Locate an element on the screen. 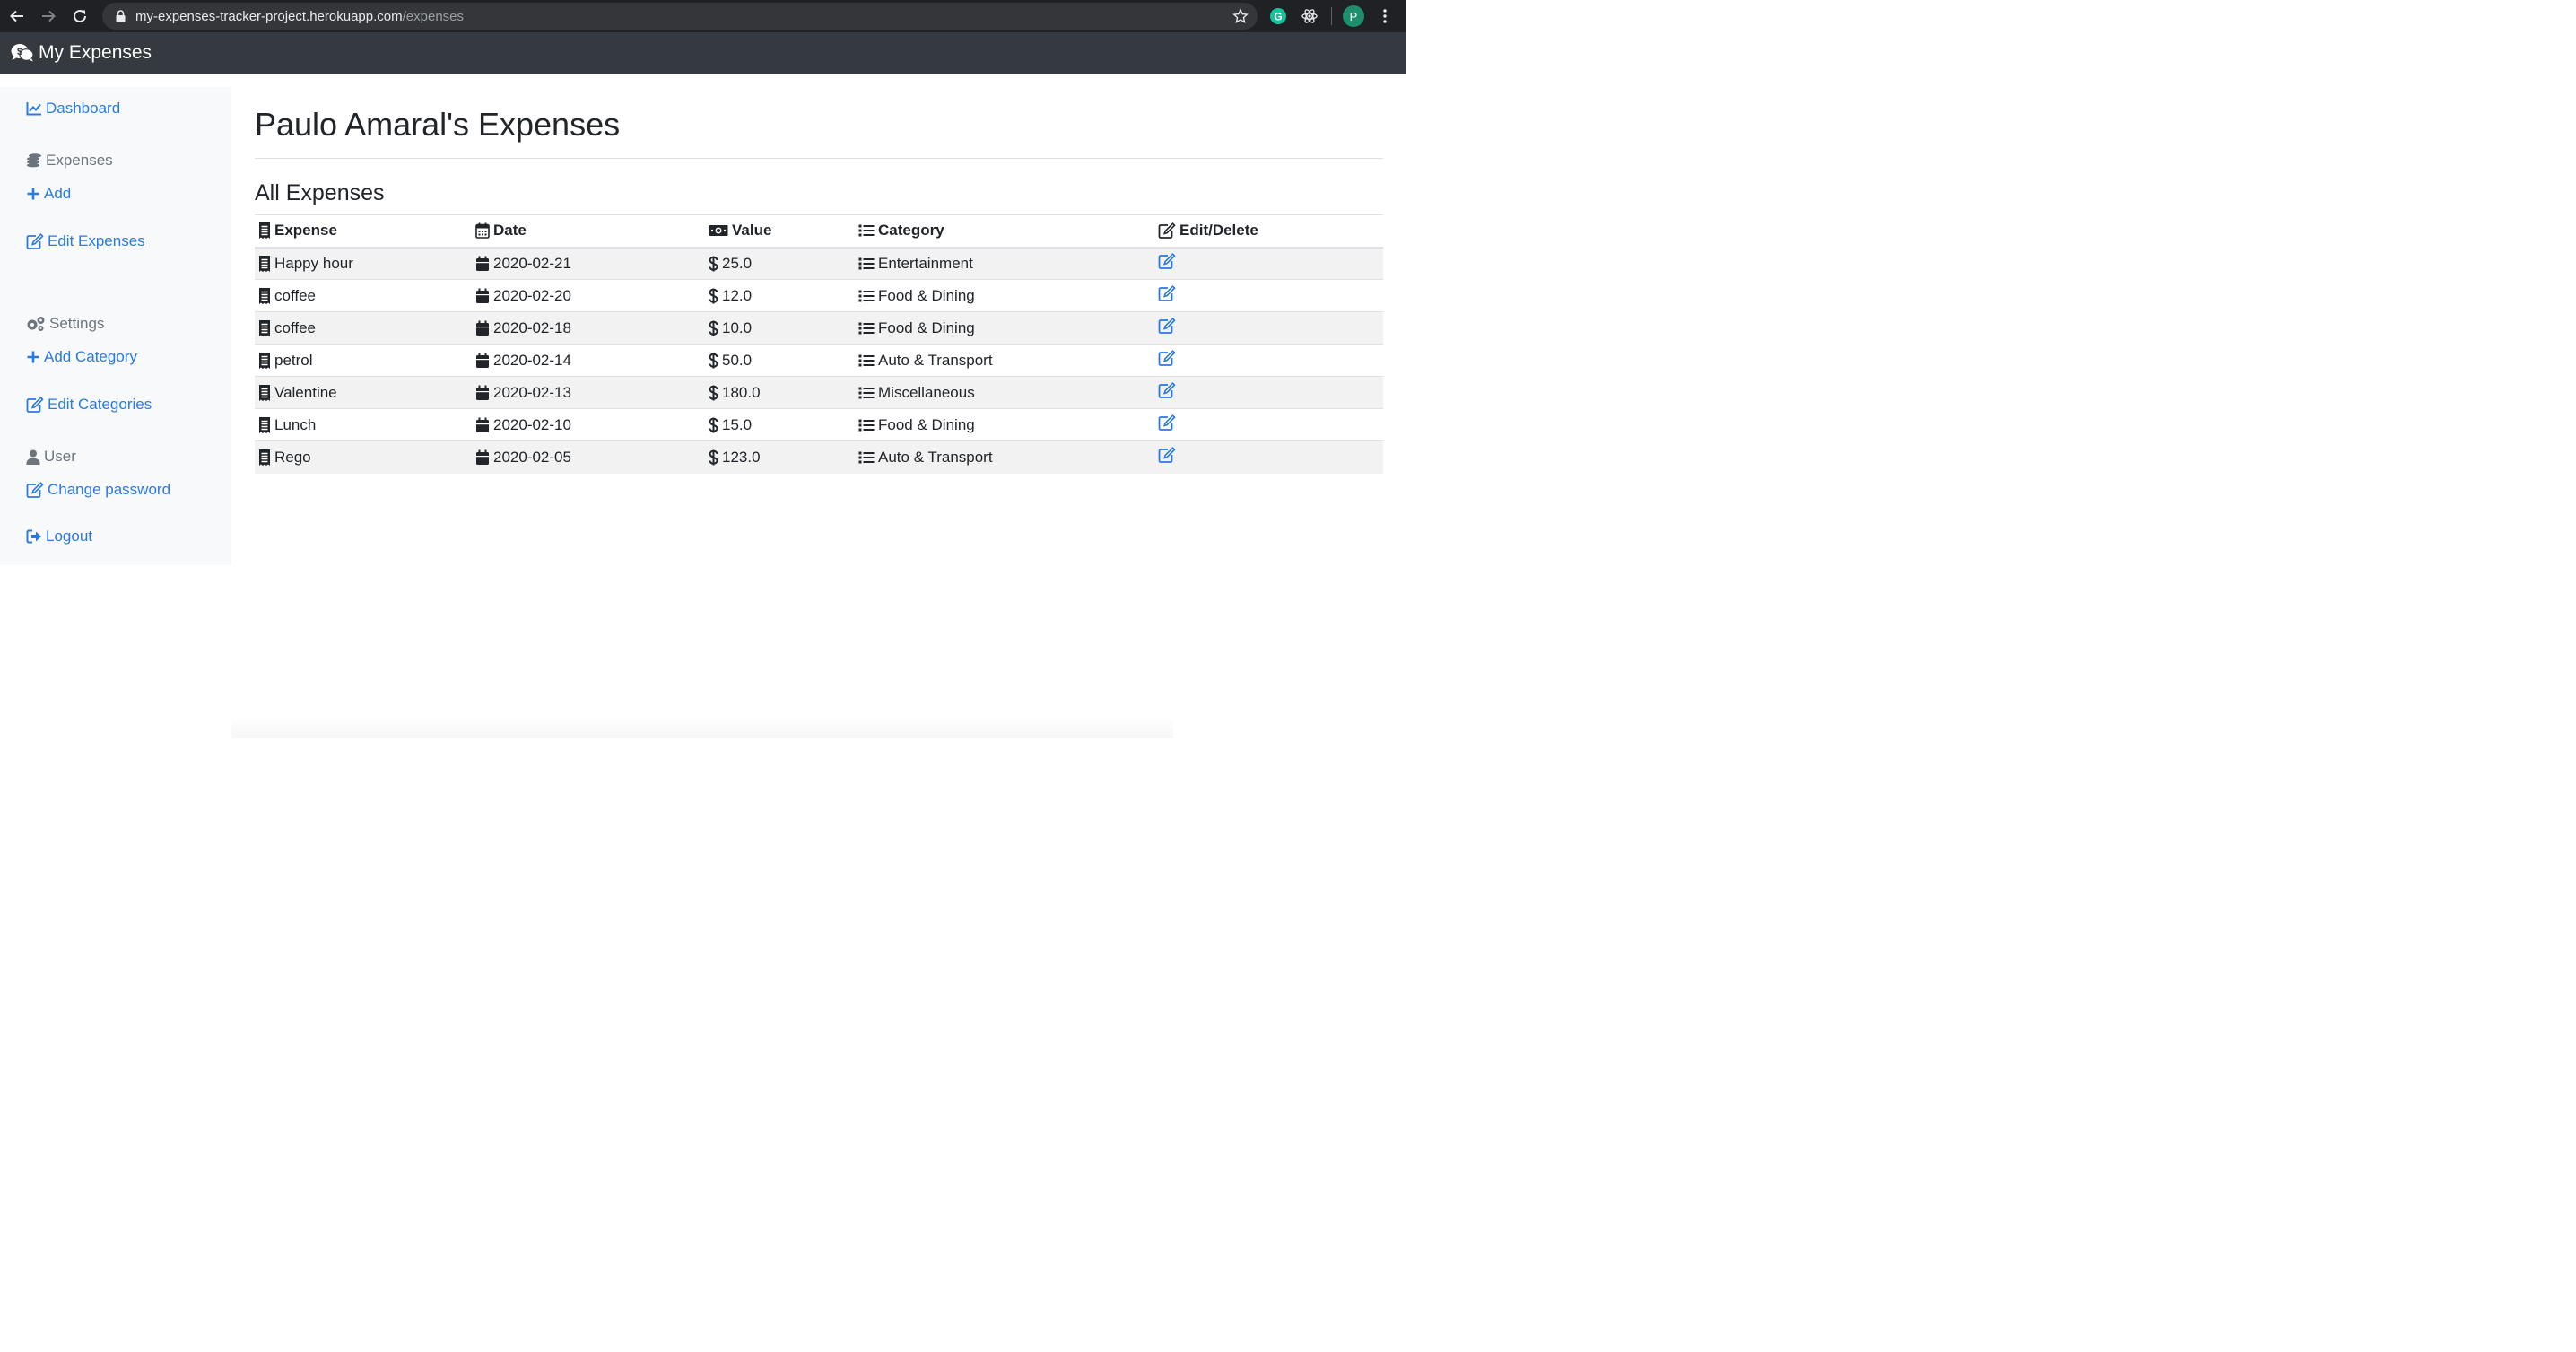  column-header-date: Date is located at coordinates (588, 231).